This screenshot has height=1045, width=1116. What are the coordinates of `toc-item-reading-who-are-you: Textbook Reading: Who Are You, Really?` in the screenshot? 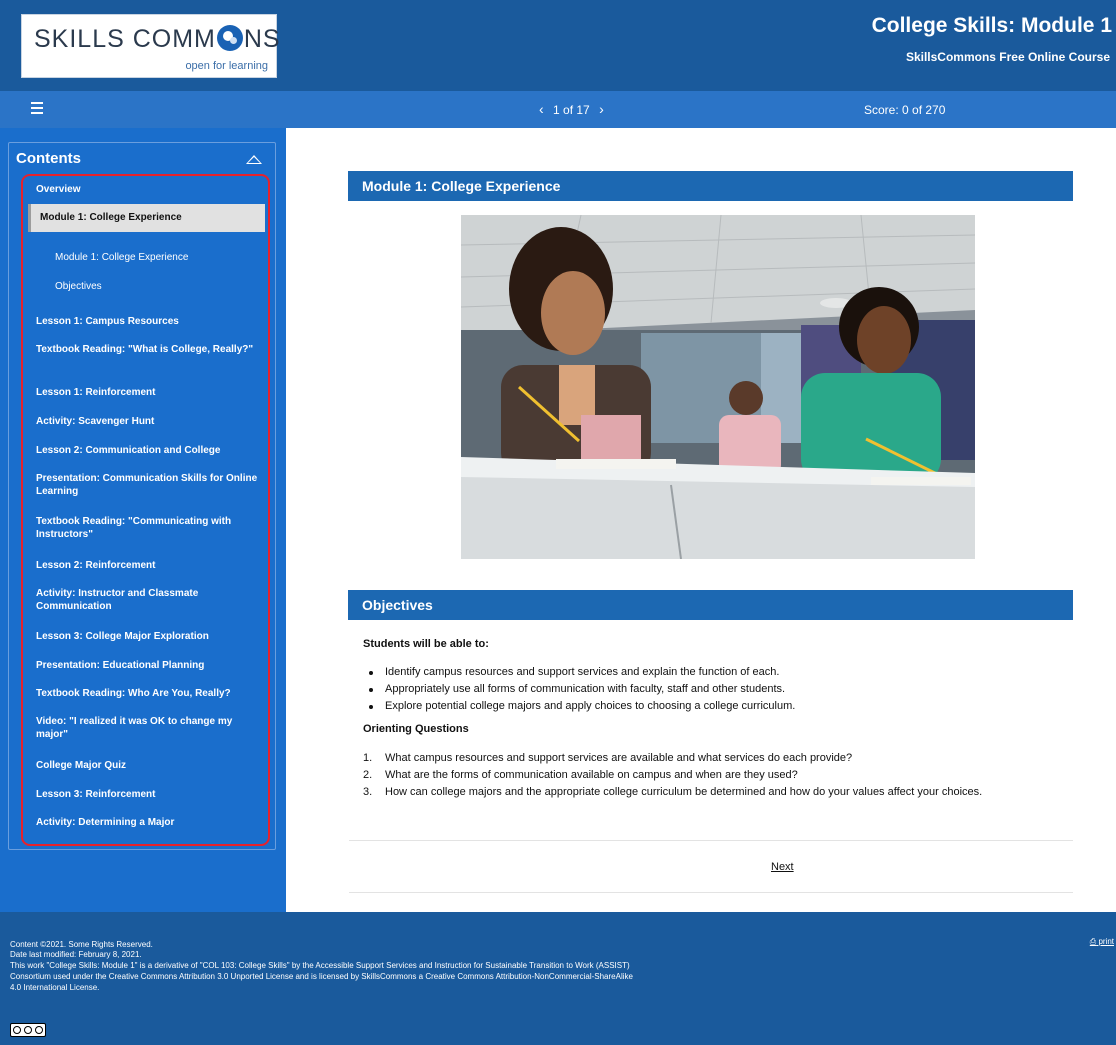 It's located at (146, 693).